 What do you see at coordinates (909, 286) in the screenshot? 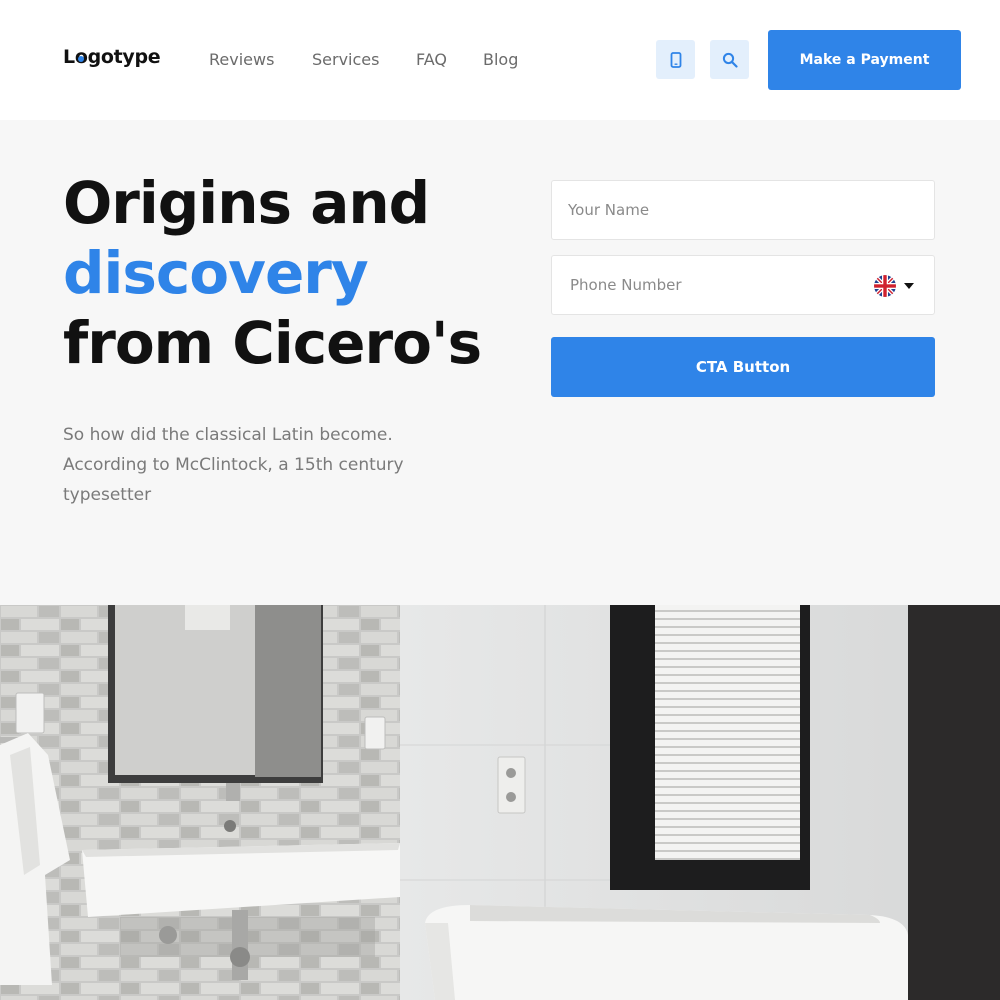
I see `chevron-down-icon` at bounding box center [909, 286].